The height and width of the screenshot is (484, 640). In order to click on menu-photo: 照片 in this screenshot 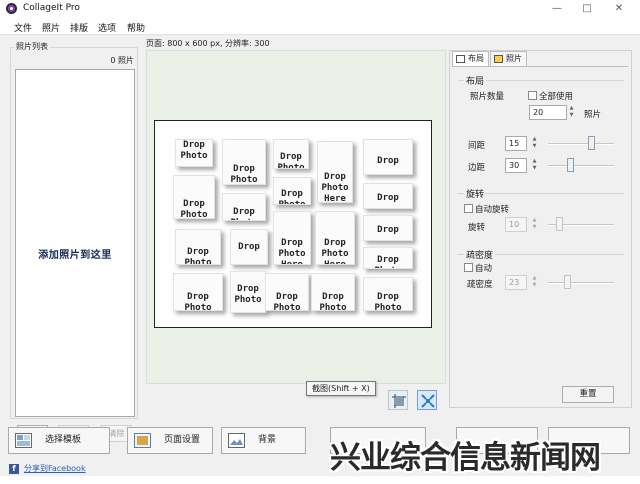, I will do `click(51, 27)`.